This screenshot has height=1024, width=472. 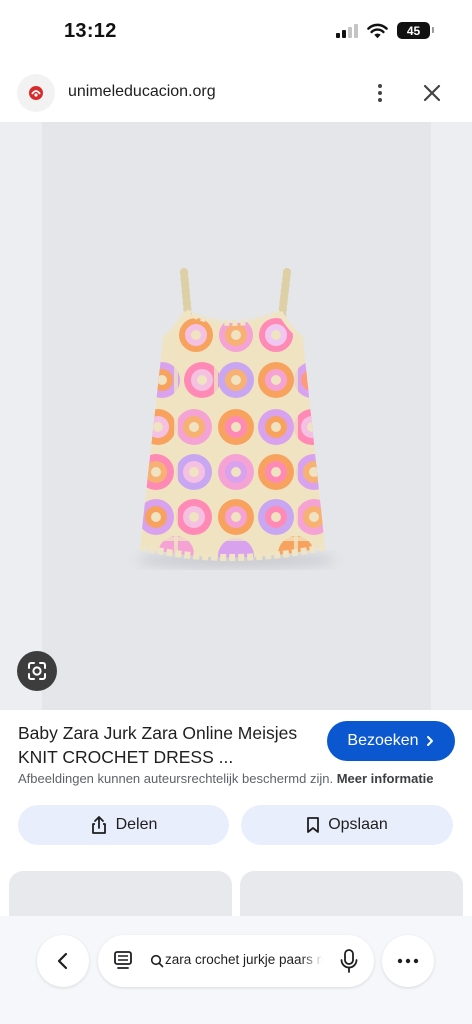 What do you see at coordinates (136, 824) in the screenshot?
I see `share-label: Delen` at bounding box center [136, 824].